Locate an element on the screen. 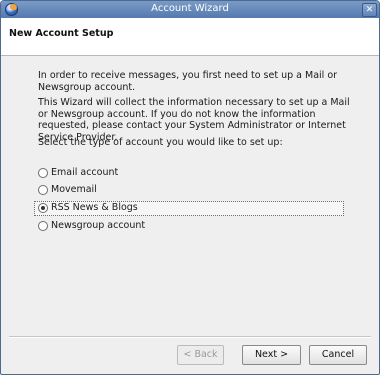 This screenshot has width=380, height=375. radio-rss-news-blogs is located at coordinates (43, 208).